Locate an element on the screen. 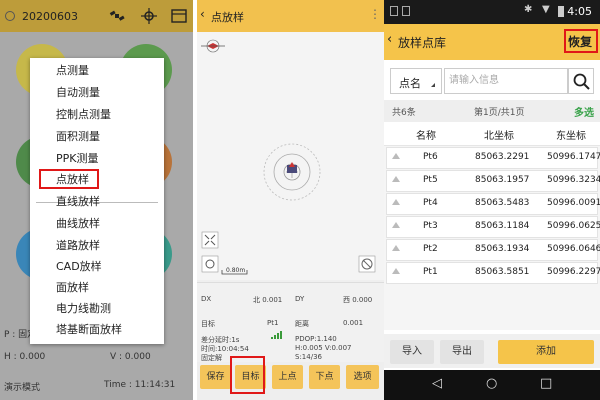 This screenshot has width=600, height=400. add-button: 添加 is located at coordinates (546, 352).